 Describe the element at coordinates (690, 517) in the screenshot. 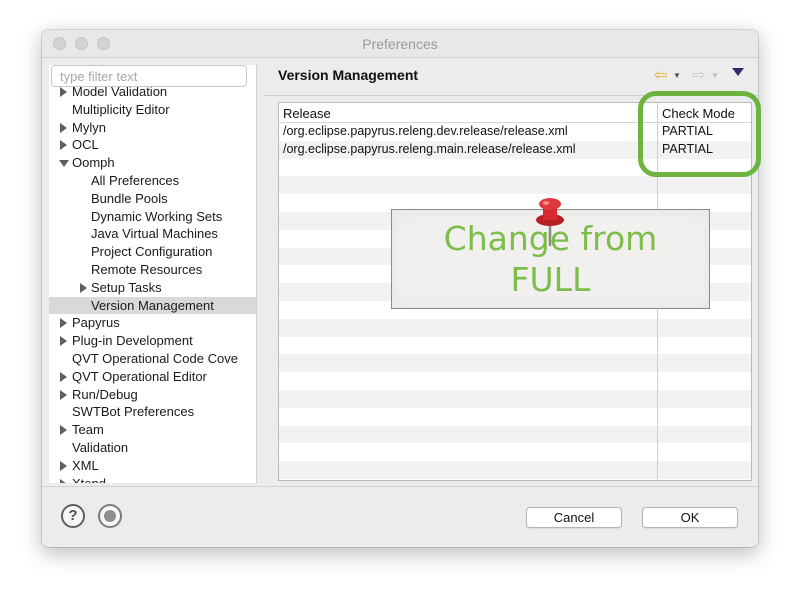

I see `ok-button: OK` at that location.